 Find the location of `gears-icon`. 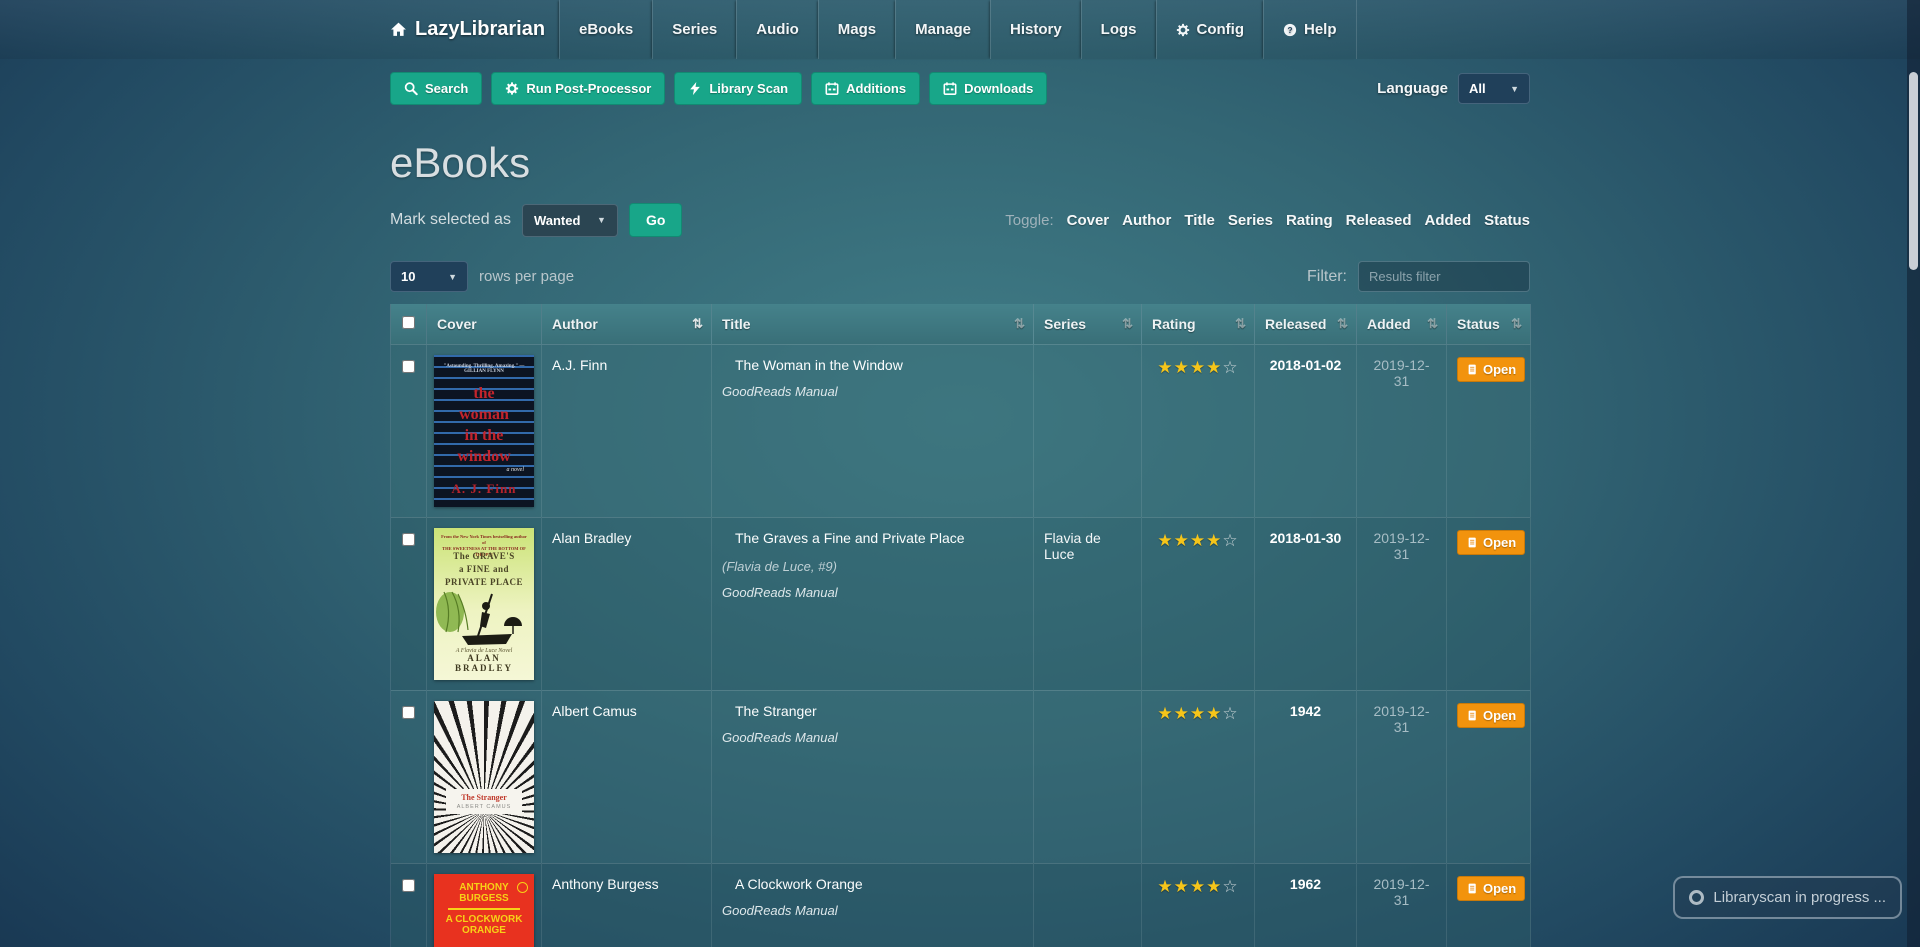

gears-icon is located at coordinates (512, 88).